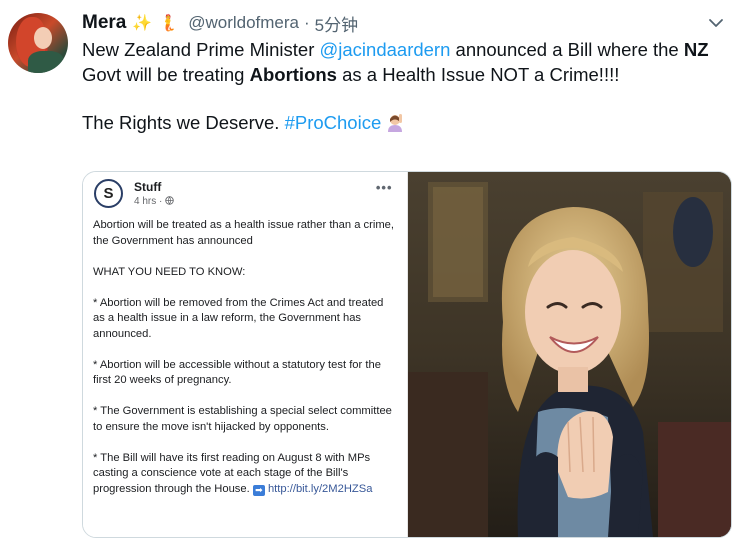 The height and width of the screenshot is (543, 739). What do you see at coordinates (147, 187) in the screenshot?
I see `page-name: Stuff` at bounding box center [147, 187].